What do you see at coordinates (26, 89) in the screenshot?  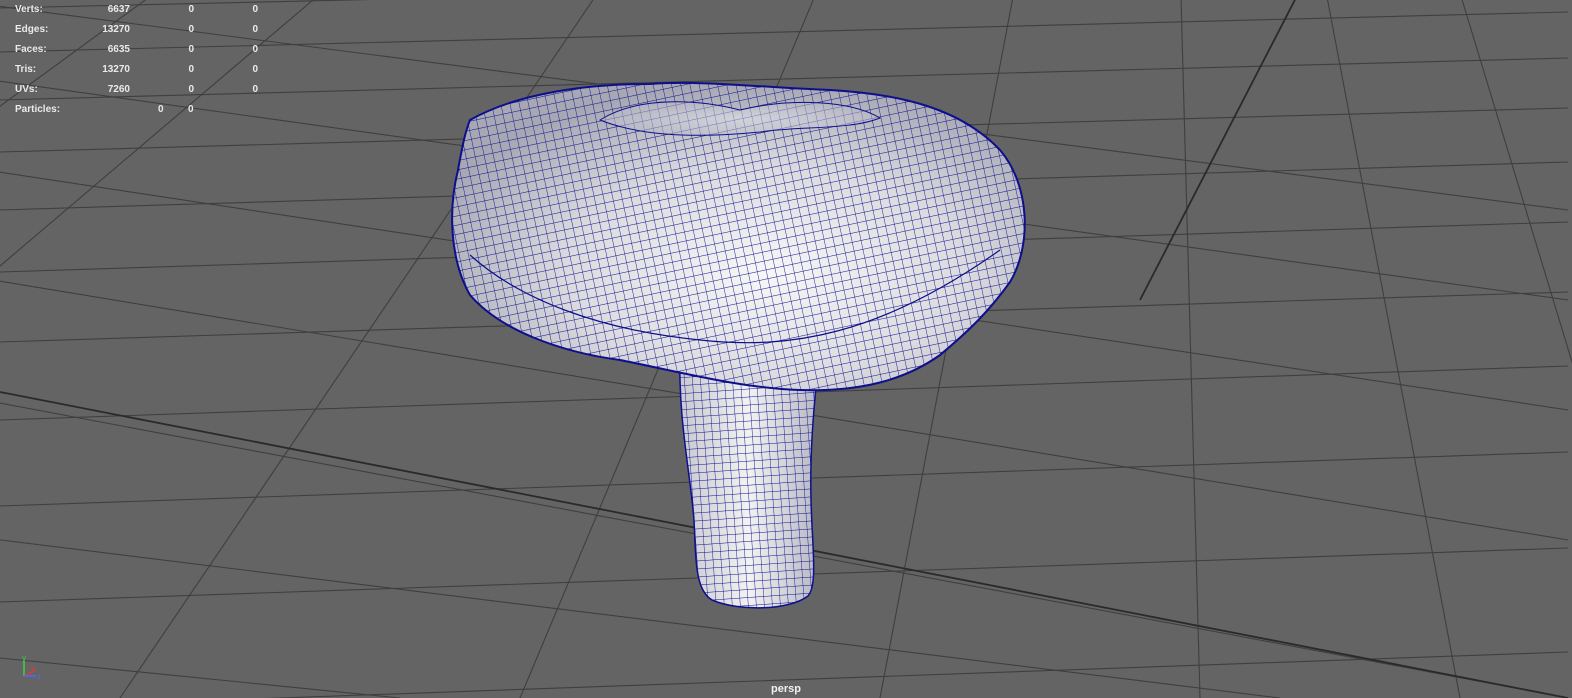 I see `stat-label: UVs:` at bounding box center [26, 89].